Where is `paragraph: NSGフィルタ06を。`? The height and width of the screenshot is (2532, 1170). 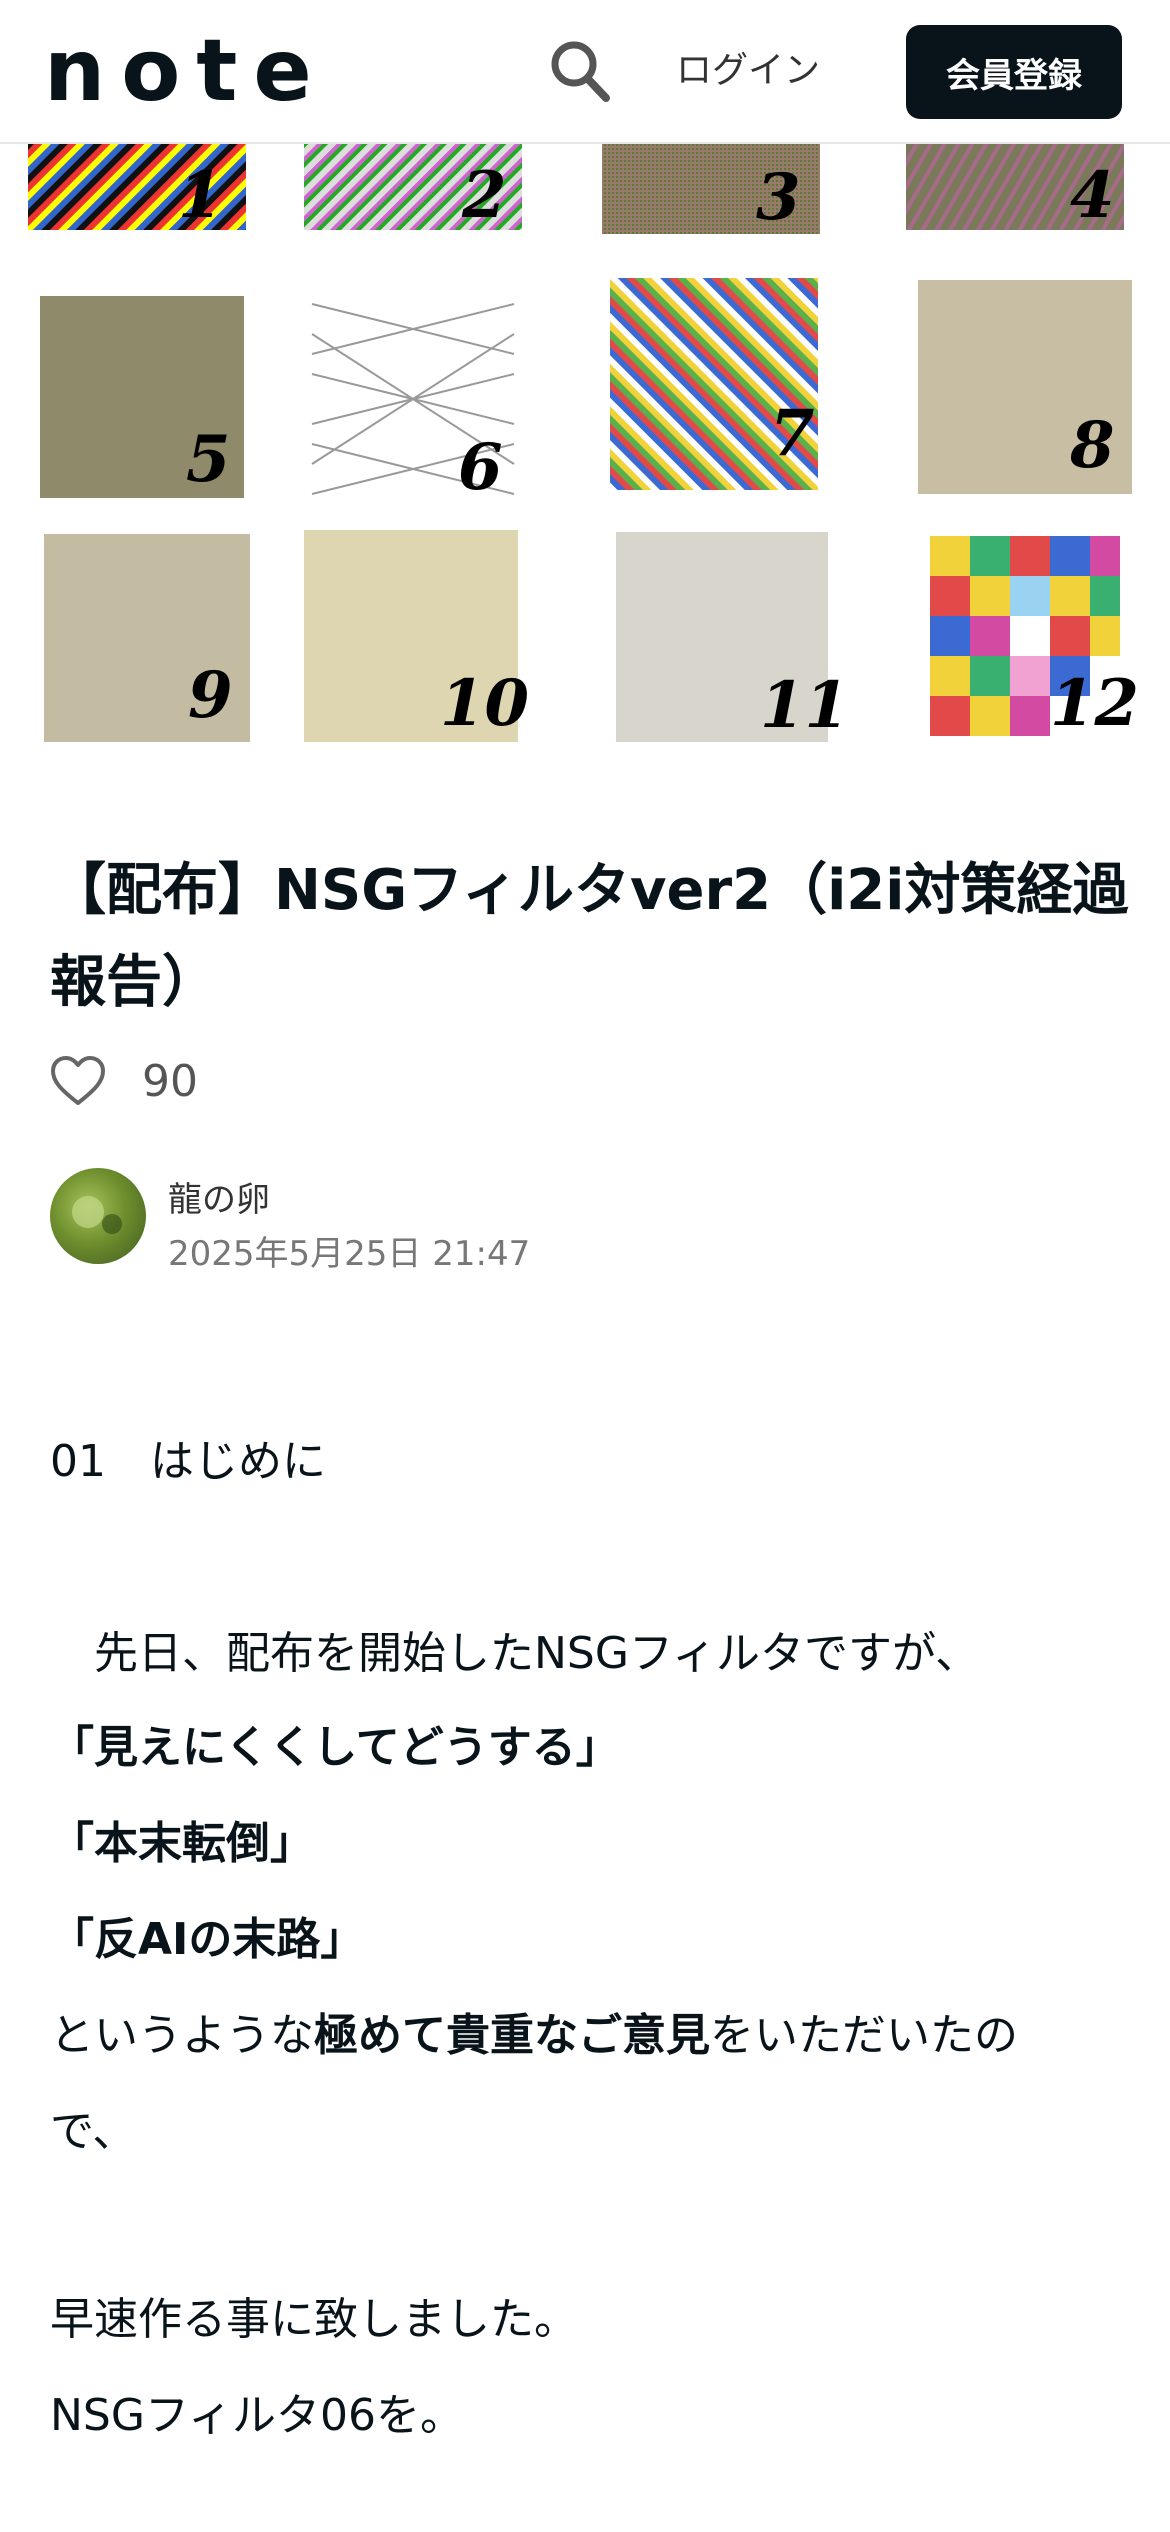
paragraph: NSGフィルタ06を。 is located at coordinates (257, 2415).